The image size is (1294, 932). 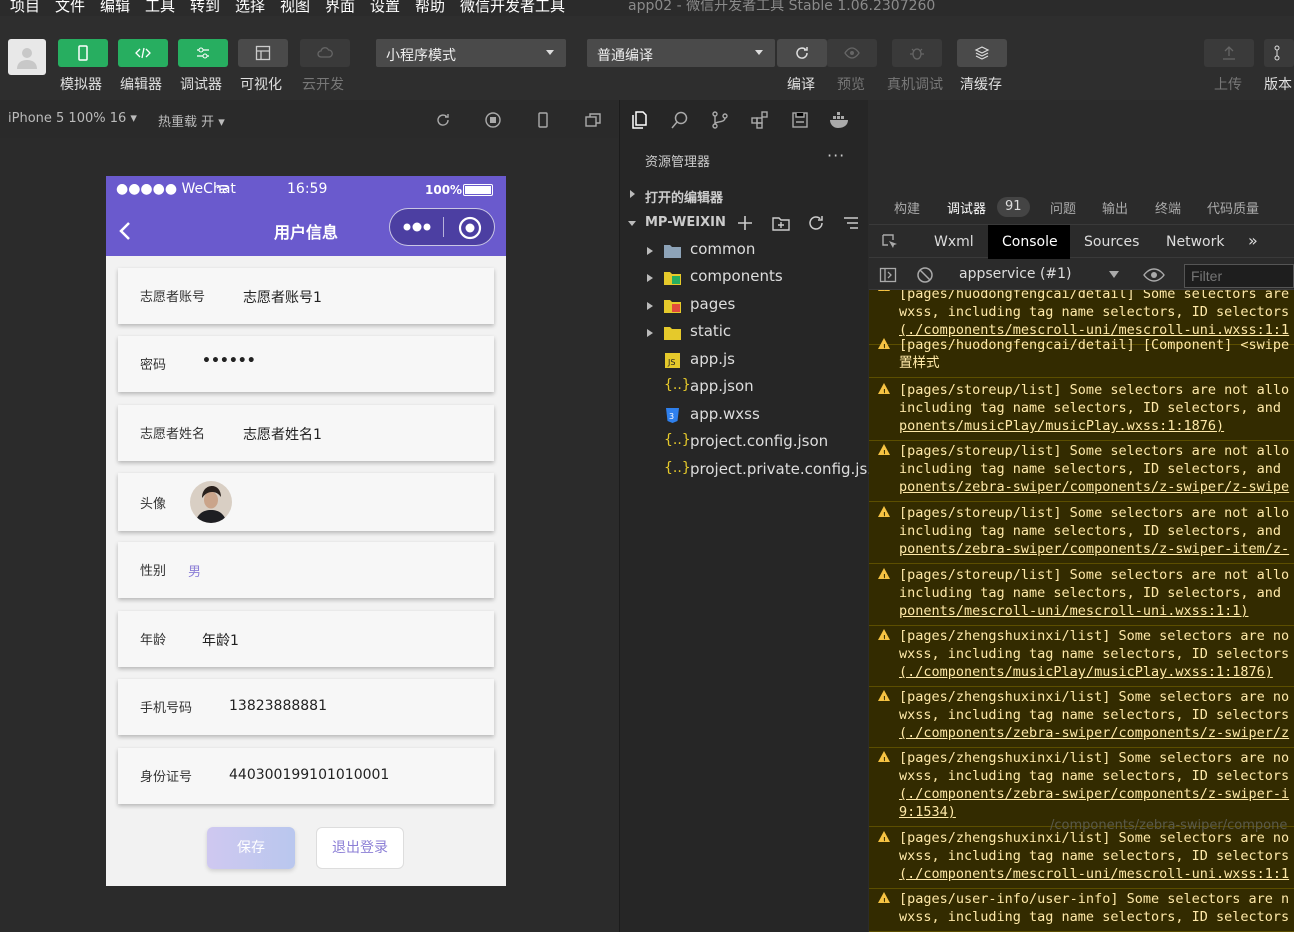 What do you see at coordinates (1253, 240) in the screenshot?
I see `more-tabs-icon: »` at bounding box center [1253, 240].